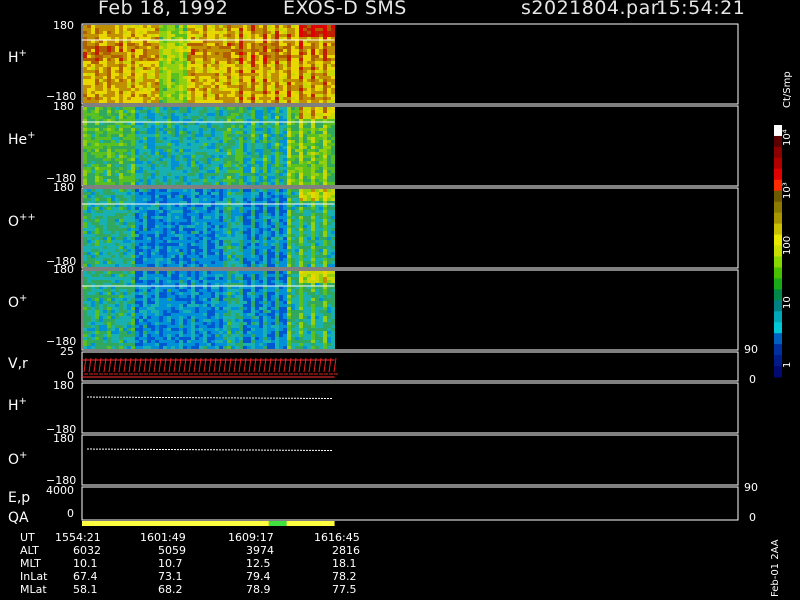  I want to click on table-cell: 1554:21, so click(78, 537).